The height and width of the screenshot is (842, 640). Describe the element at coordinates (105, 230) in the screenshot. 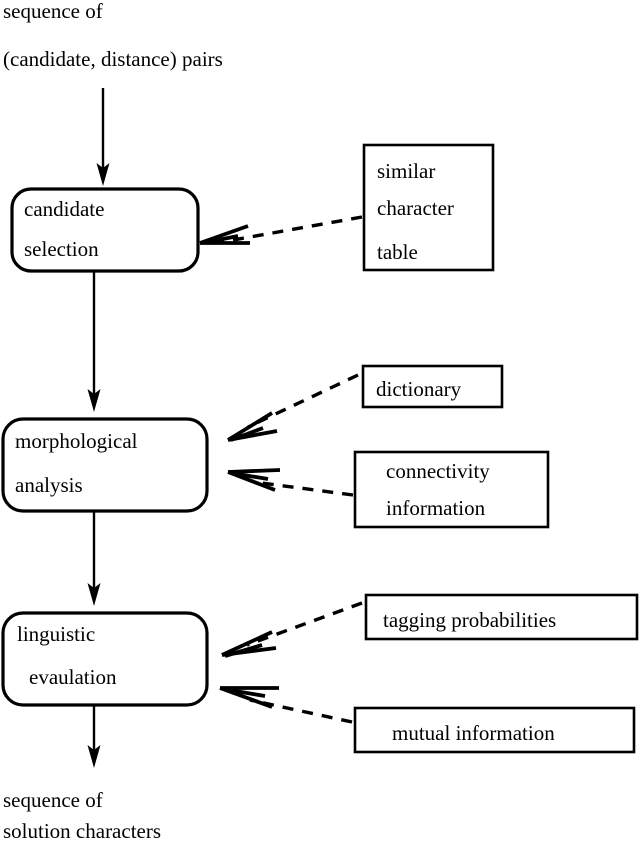

I see `process-box-candidate-selection: candidate selection` at that location.